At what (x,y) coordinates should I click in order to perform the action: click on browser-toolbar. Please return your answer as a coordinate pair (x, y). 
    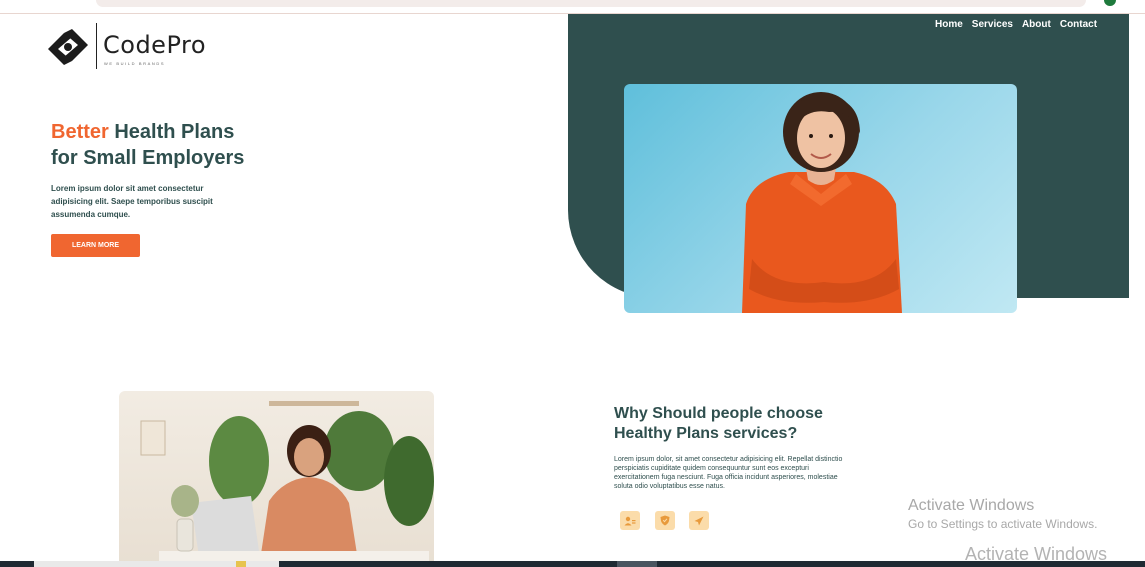
    Looking at the image, I should click on (572, 7).